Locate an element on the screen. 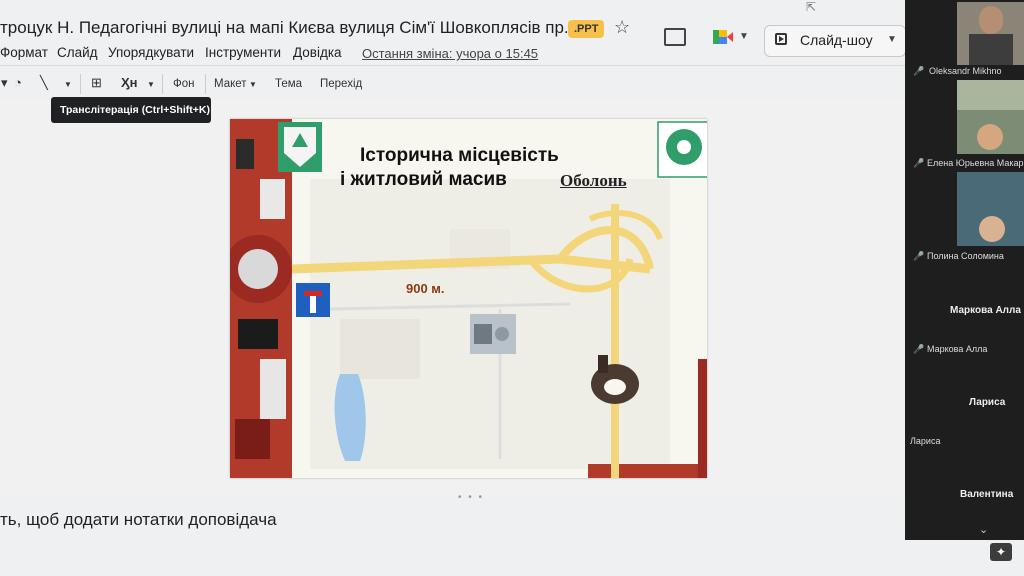  tooltip: Транслітерація (Ctrl+Shift+K) is located at coordinates (131, 110).